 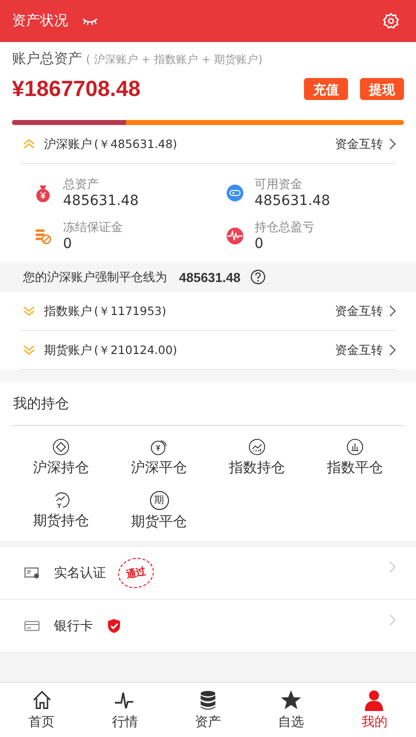 What do you see at coordinates (234, 236) in the screenshot?
I see `heartbeat-icon` at bounding box center [234, 236].